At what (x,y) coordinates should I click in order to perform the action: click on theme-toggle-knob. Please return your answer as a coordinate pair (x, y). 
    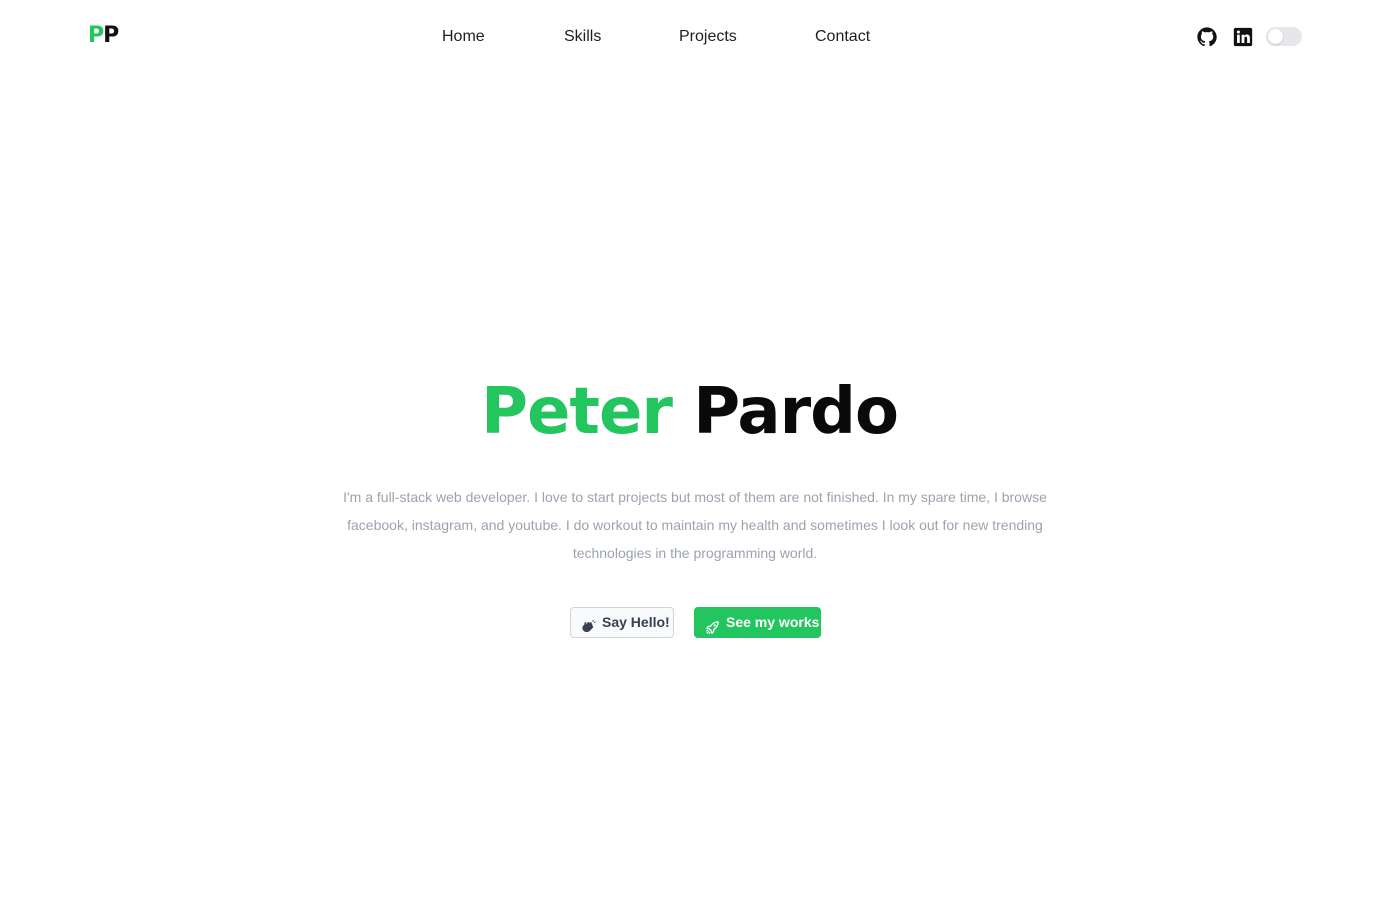
    Looking at the image, I should click on (1275, 36).